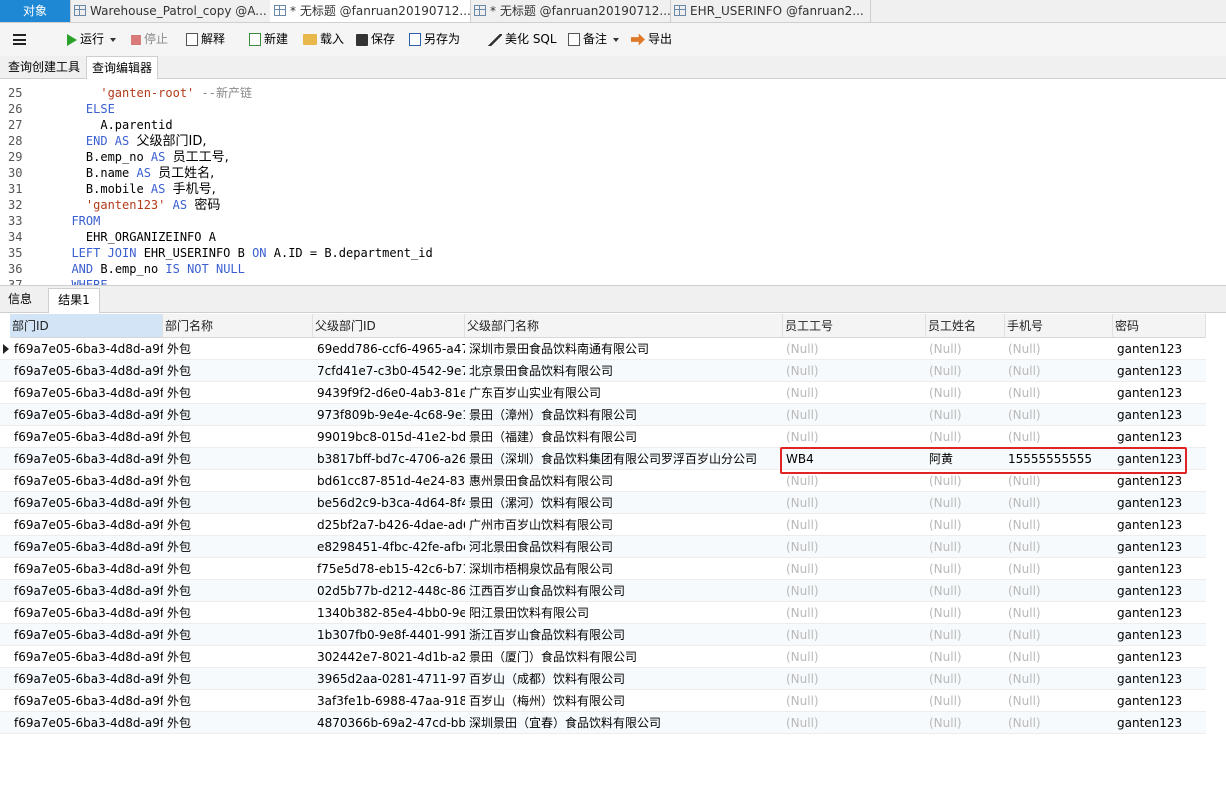 This screenshot has height=788, width=1226. What do you see at coordinates (268, 39) in the screenshot?
I see `new-button: 新建` at bounding box center [268, 39].